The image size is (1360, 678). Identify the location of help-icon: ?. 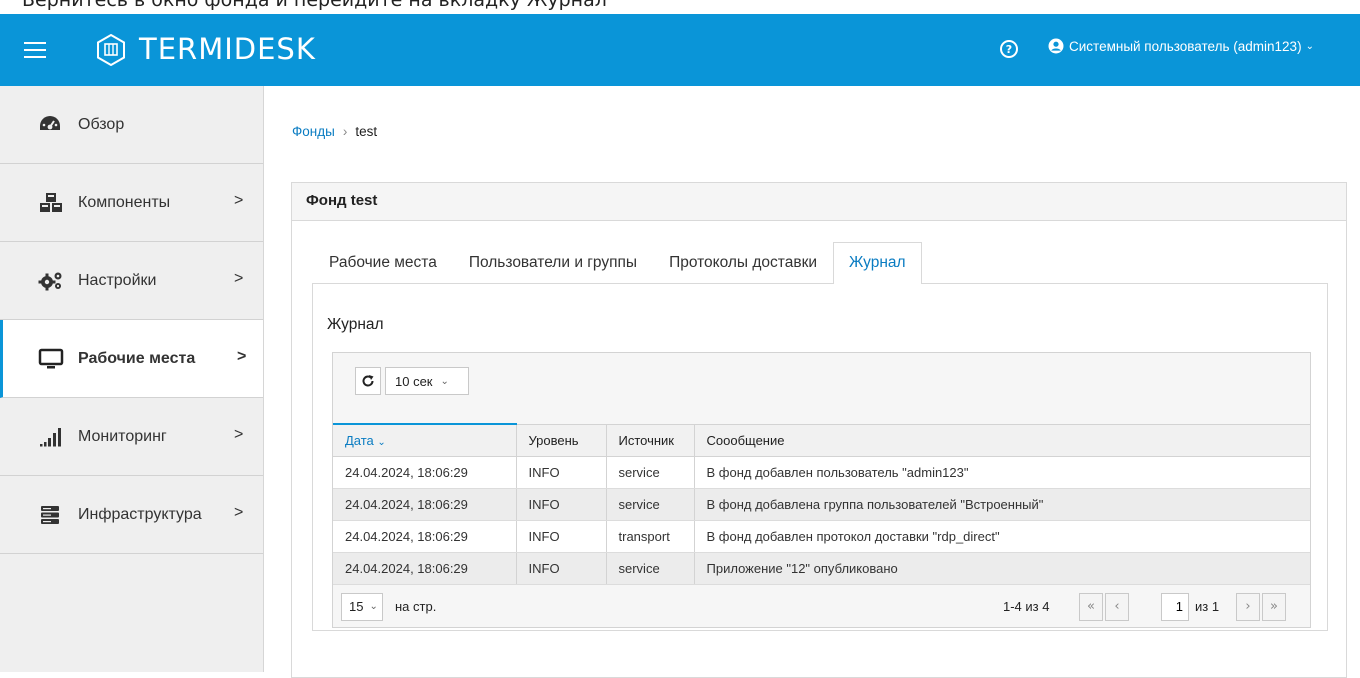
(1009, 49).